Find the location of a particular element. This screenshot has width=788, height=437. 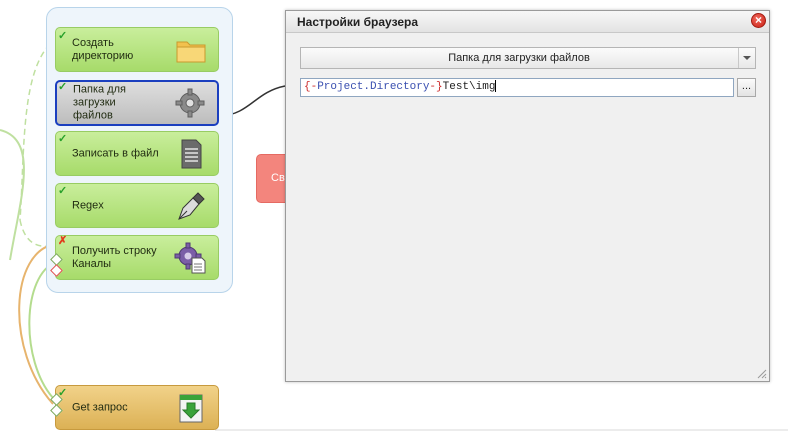

node-get-string-channels: Получить строку Каналы is located at coordinates (137, 257).